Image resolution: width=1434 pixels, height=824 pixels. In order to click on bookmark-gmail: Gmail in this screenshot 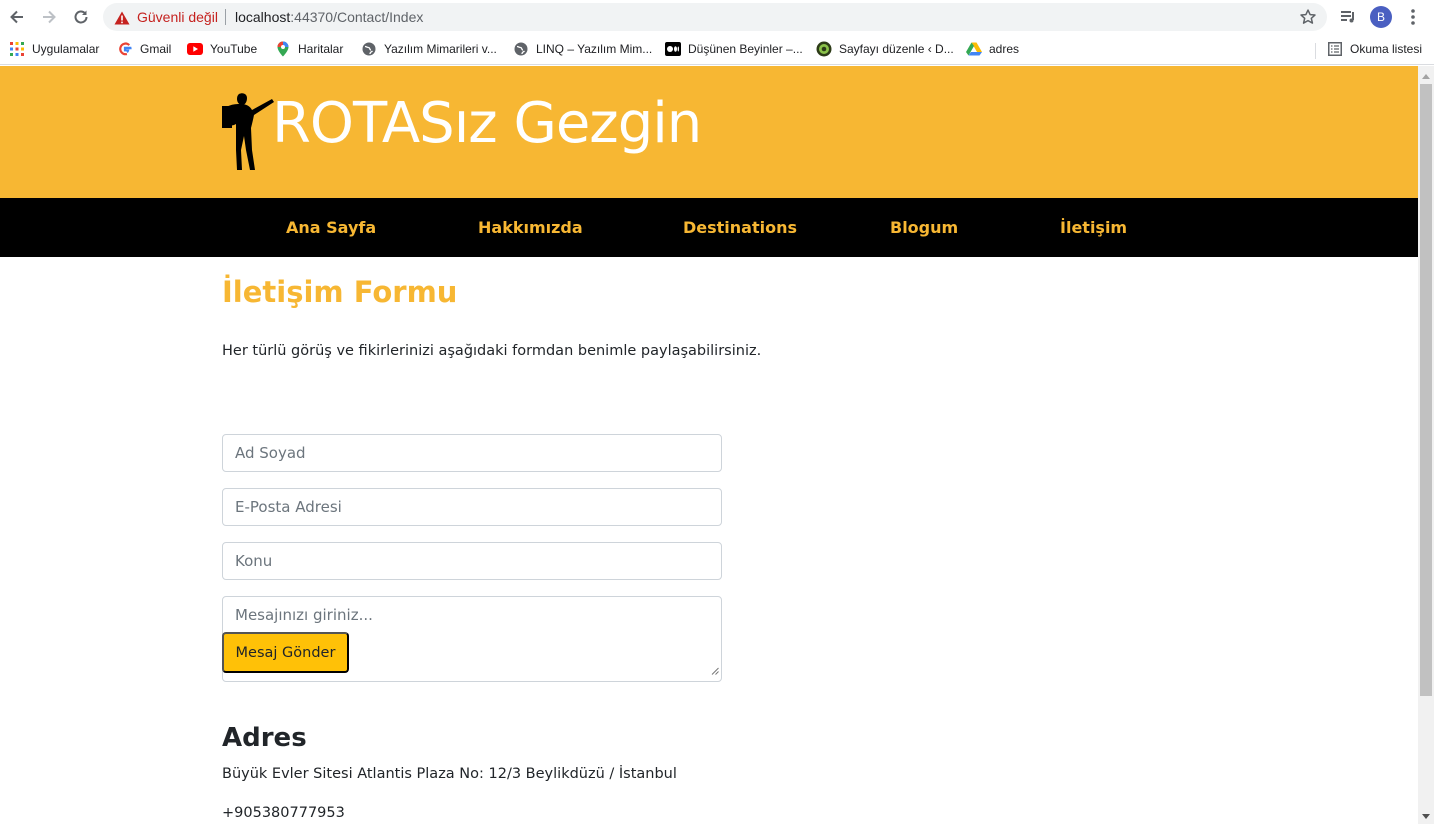, I will do `click(144, 49)`.